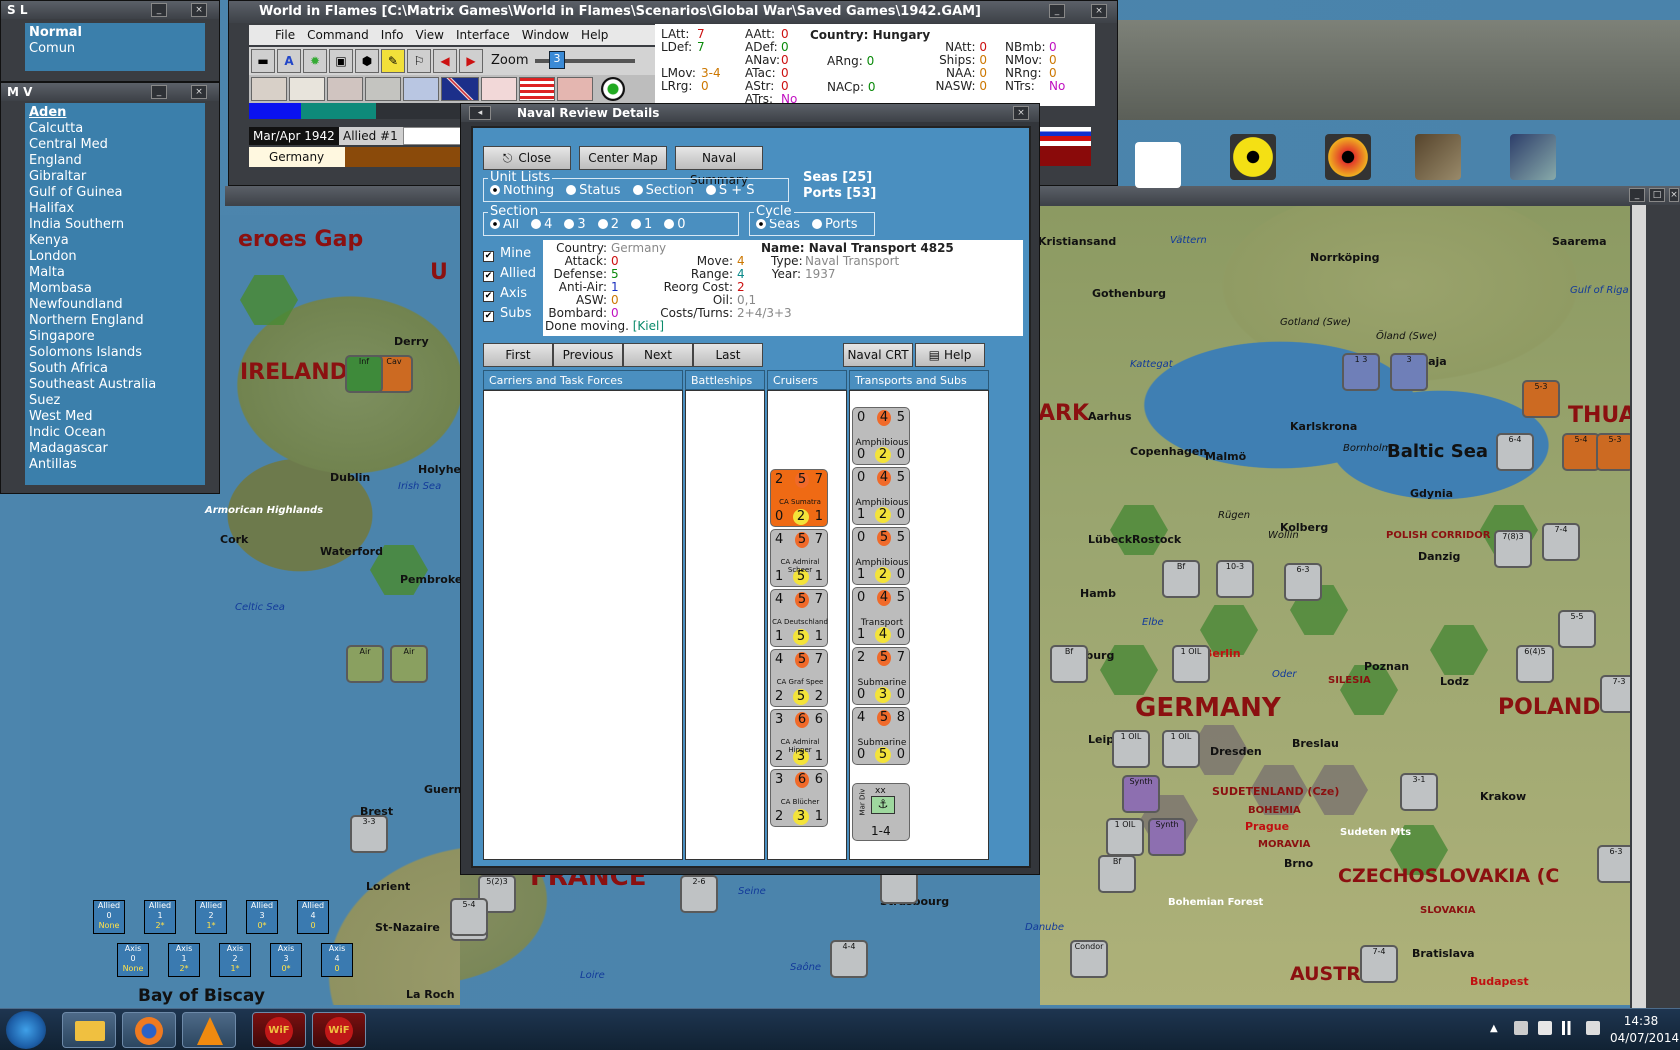 The width and height of the screenshot is (1680, 1050). Describe the element at coordinates (799, 798) in the screenshot. I see `ship-counter: 3 6 6 2 3 1 CA Blücher` at that location.